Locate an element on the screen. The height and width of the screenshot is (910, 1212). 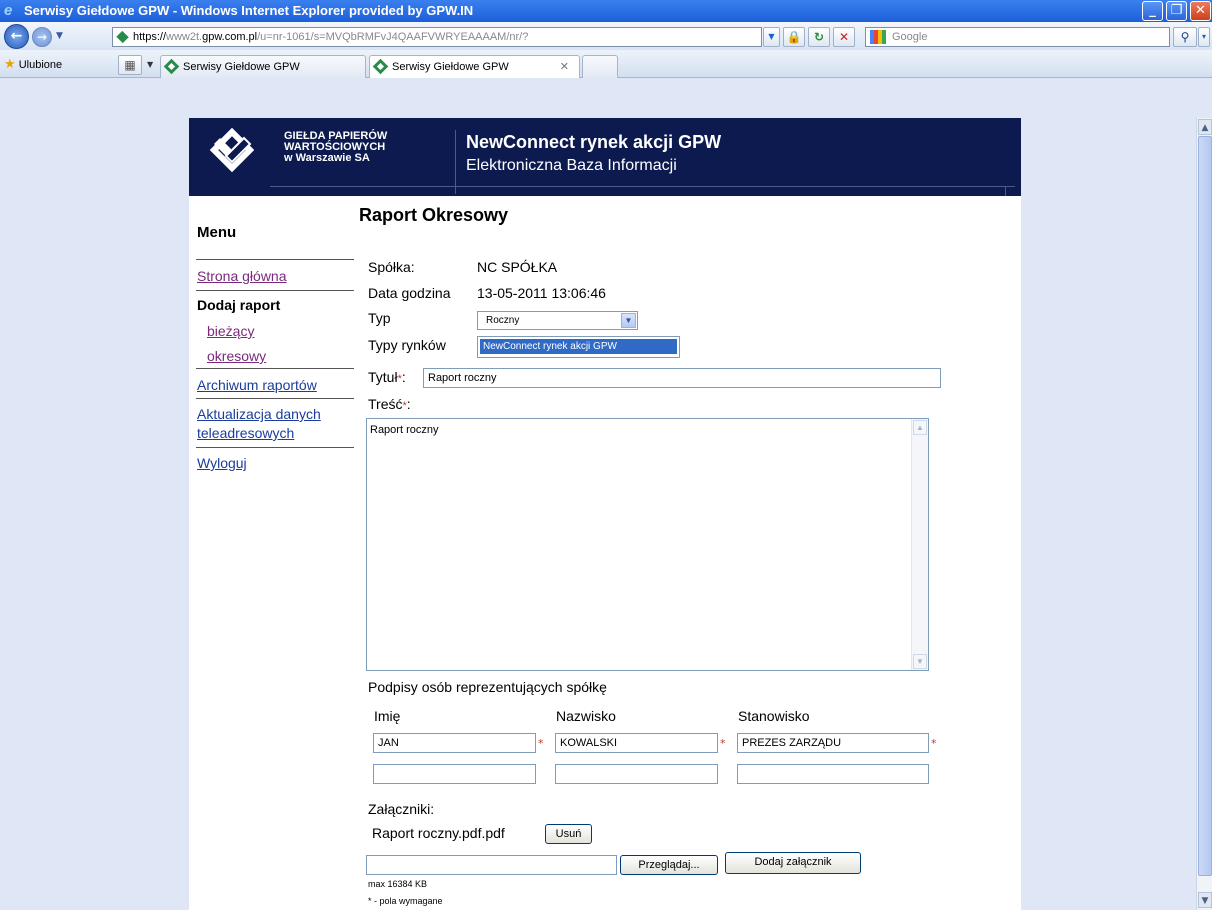
company-label: Spółka: is located at coordinates (391, 267).